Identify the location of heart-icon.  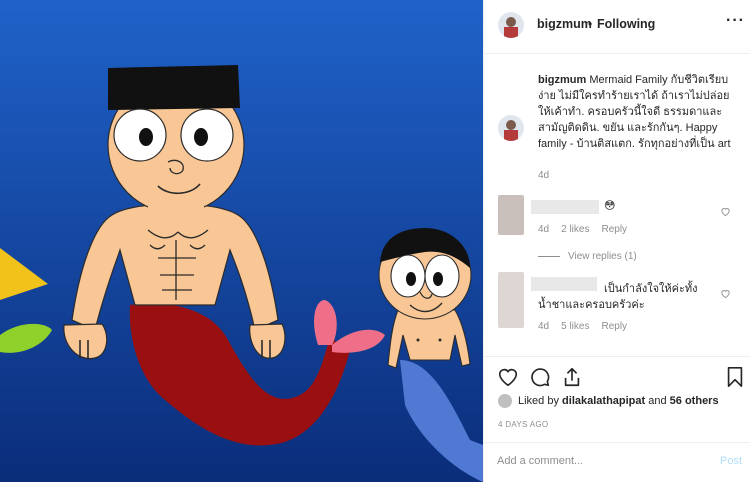
(508, 377).